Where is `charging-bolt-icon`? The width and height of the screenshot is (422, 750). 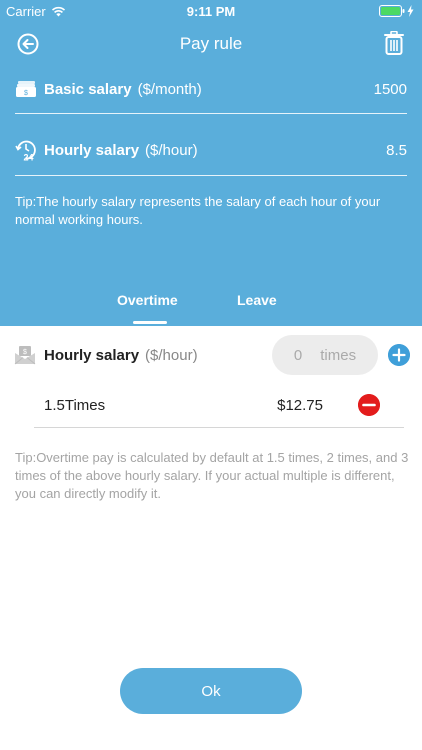
charging-bolt-icon is located at coordinates (410, 11).